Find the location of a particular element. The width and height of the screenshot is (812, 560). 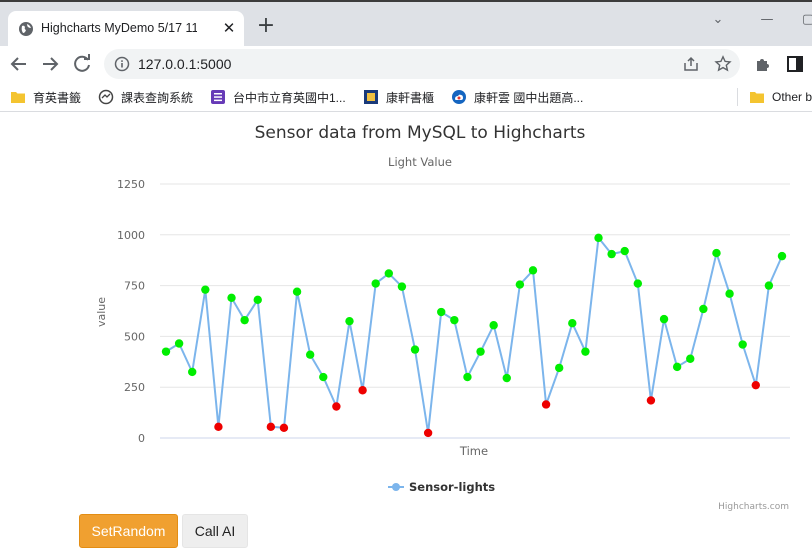

y-tick-label: 750 is located at coordinates (134, 286).